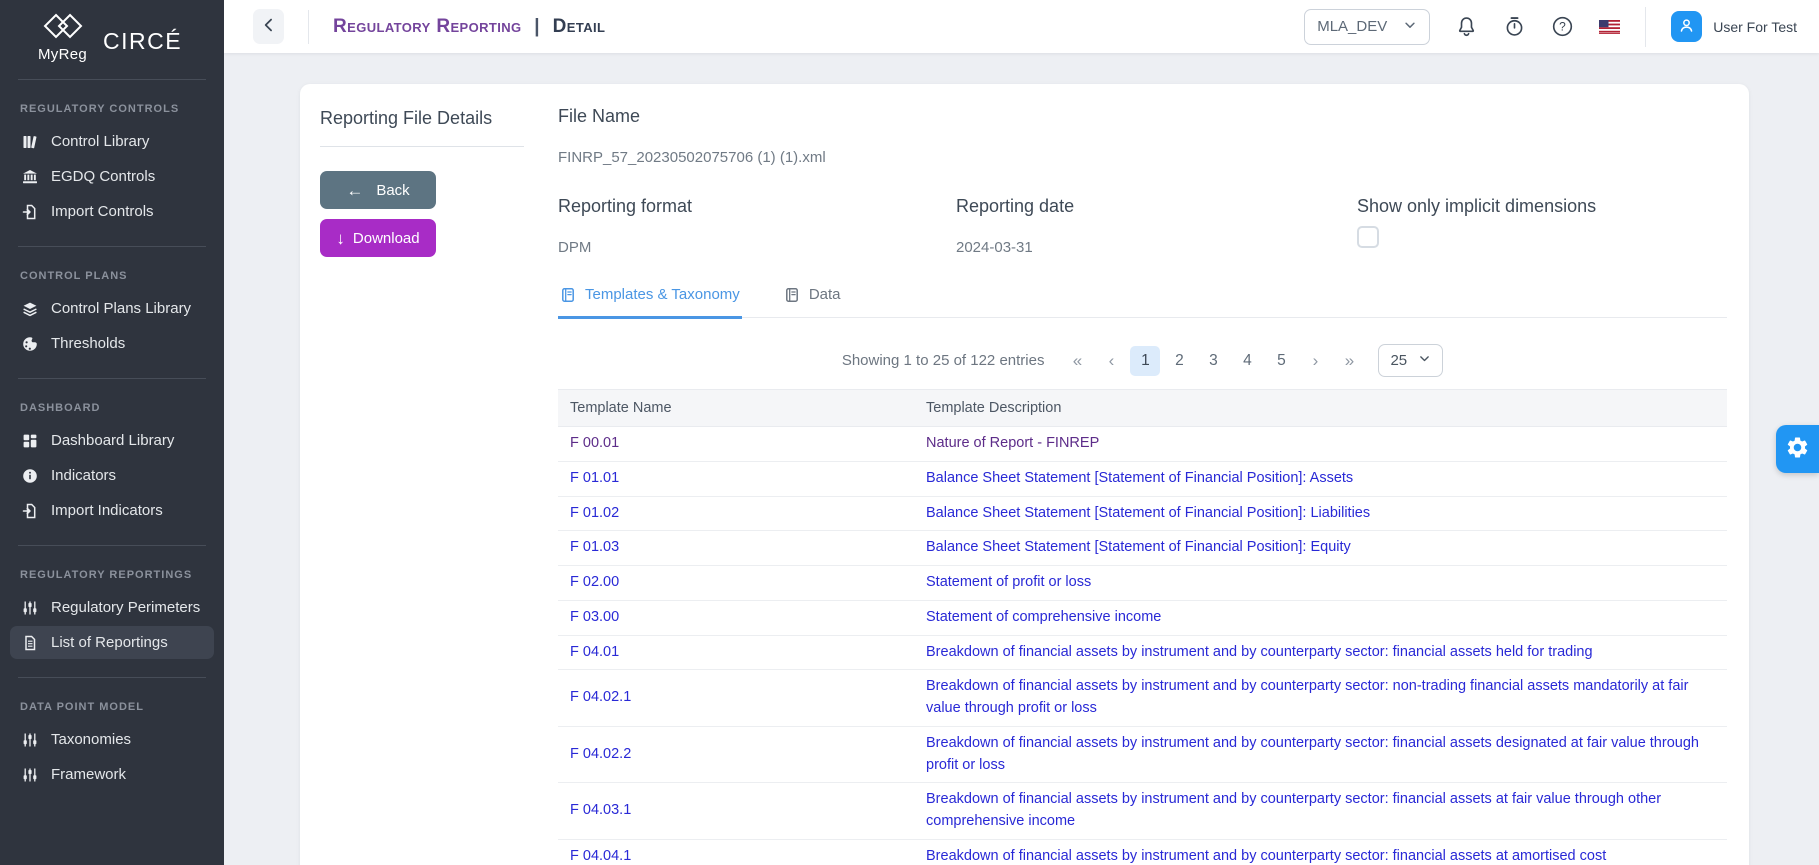 The height and width of the screenshot is (865, 1819). What do you see at coordinates (268, 26) in the screenshot?
I see `back-chevron-button` at bounding box center [268, 26].